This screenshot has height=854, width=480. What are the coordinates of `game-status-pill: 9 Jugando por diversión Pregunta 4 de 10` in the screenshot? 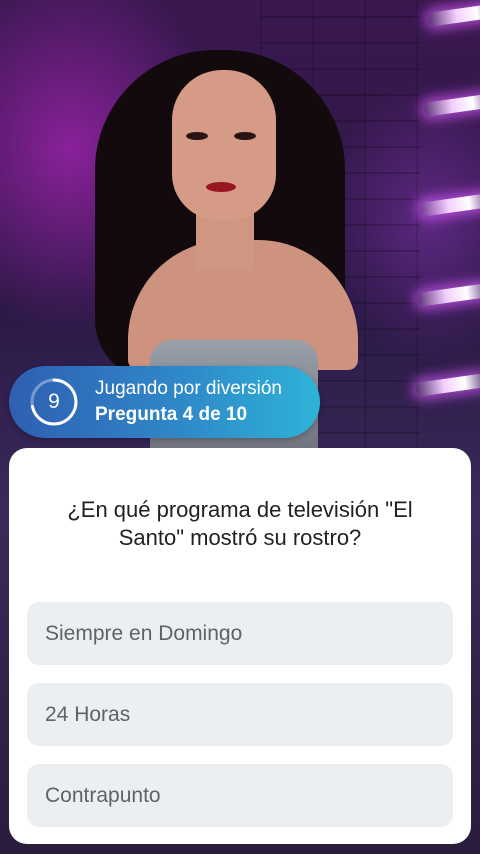 It's located at (164, 402).